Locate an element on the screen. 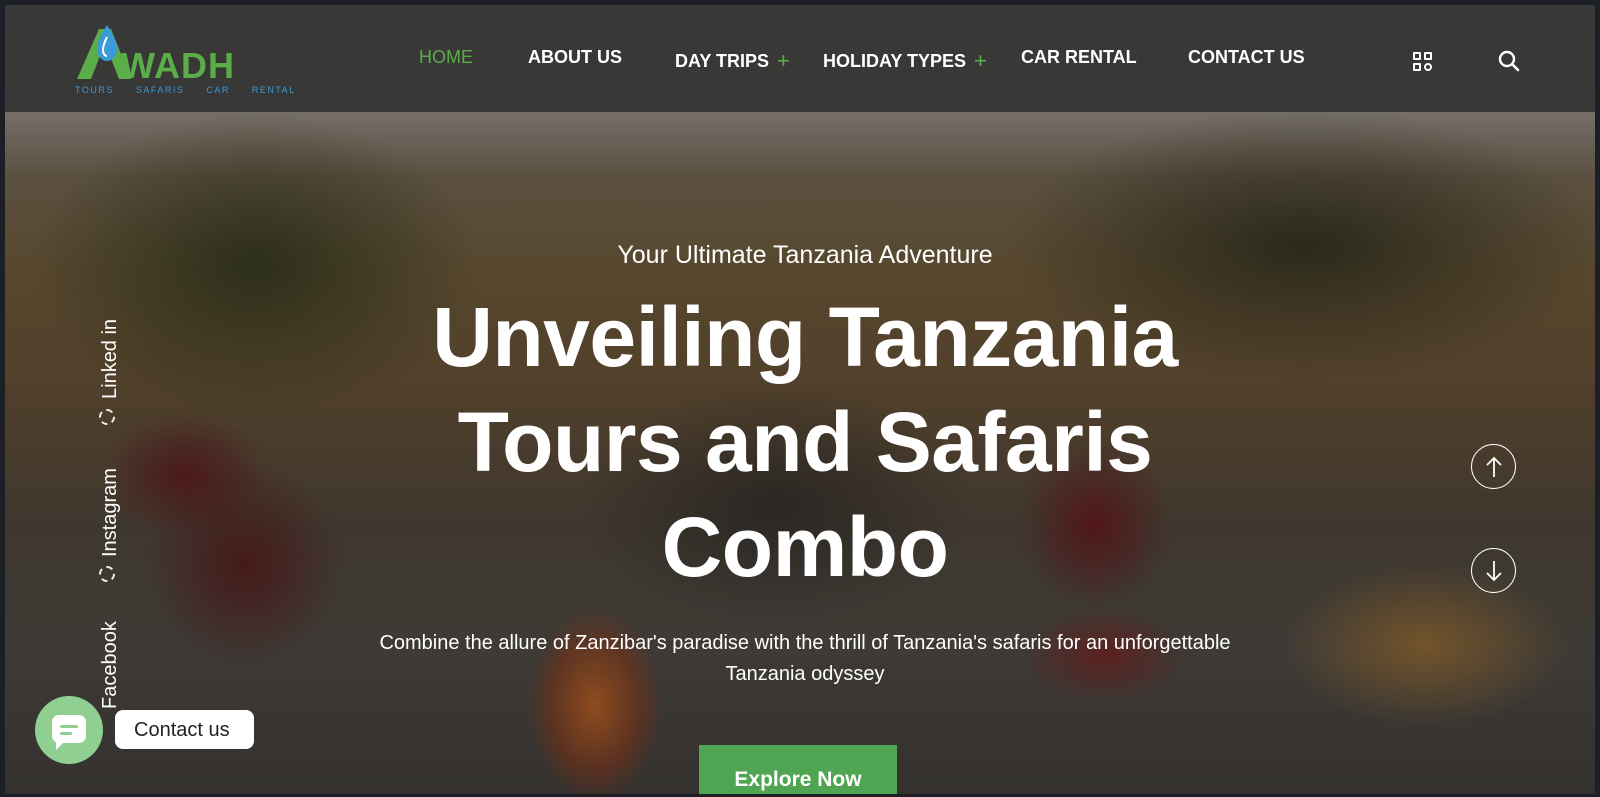 The image size is (1600, 797). contact-us-label: Contact us is located at coordinates (184, 729).